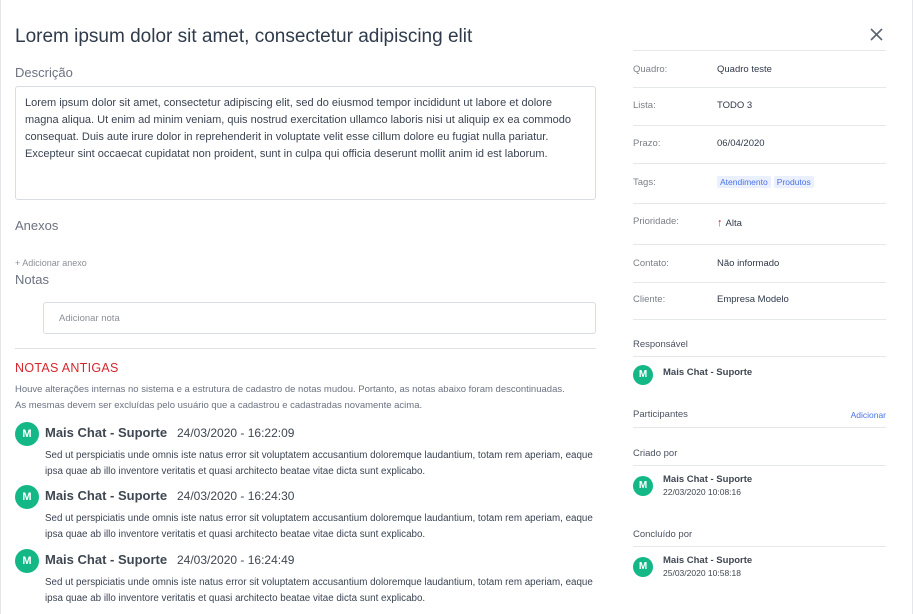 The width and height of the screenshot is (913, 614). Describe the element at coordinates (644, 182) in the screenshot. I see `field-tags-key: Tags:` at that location.